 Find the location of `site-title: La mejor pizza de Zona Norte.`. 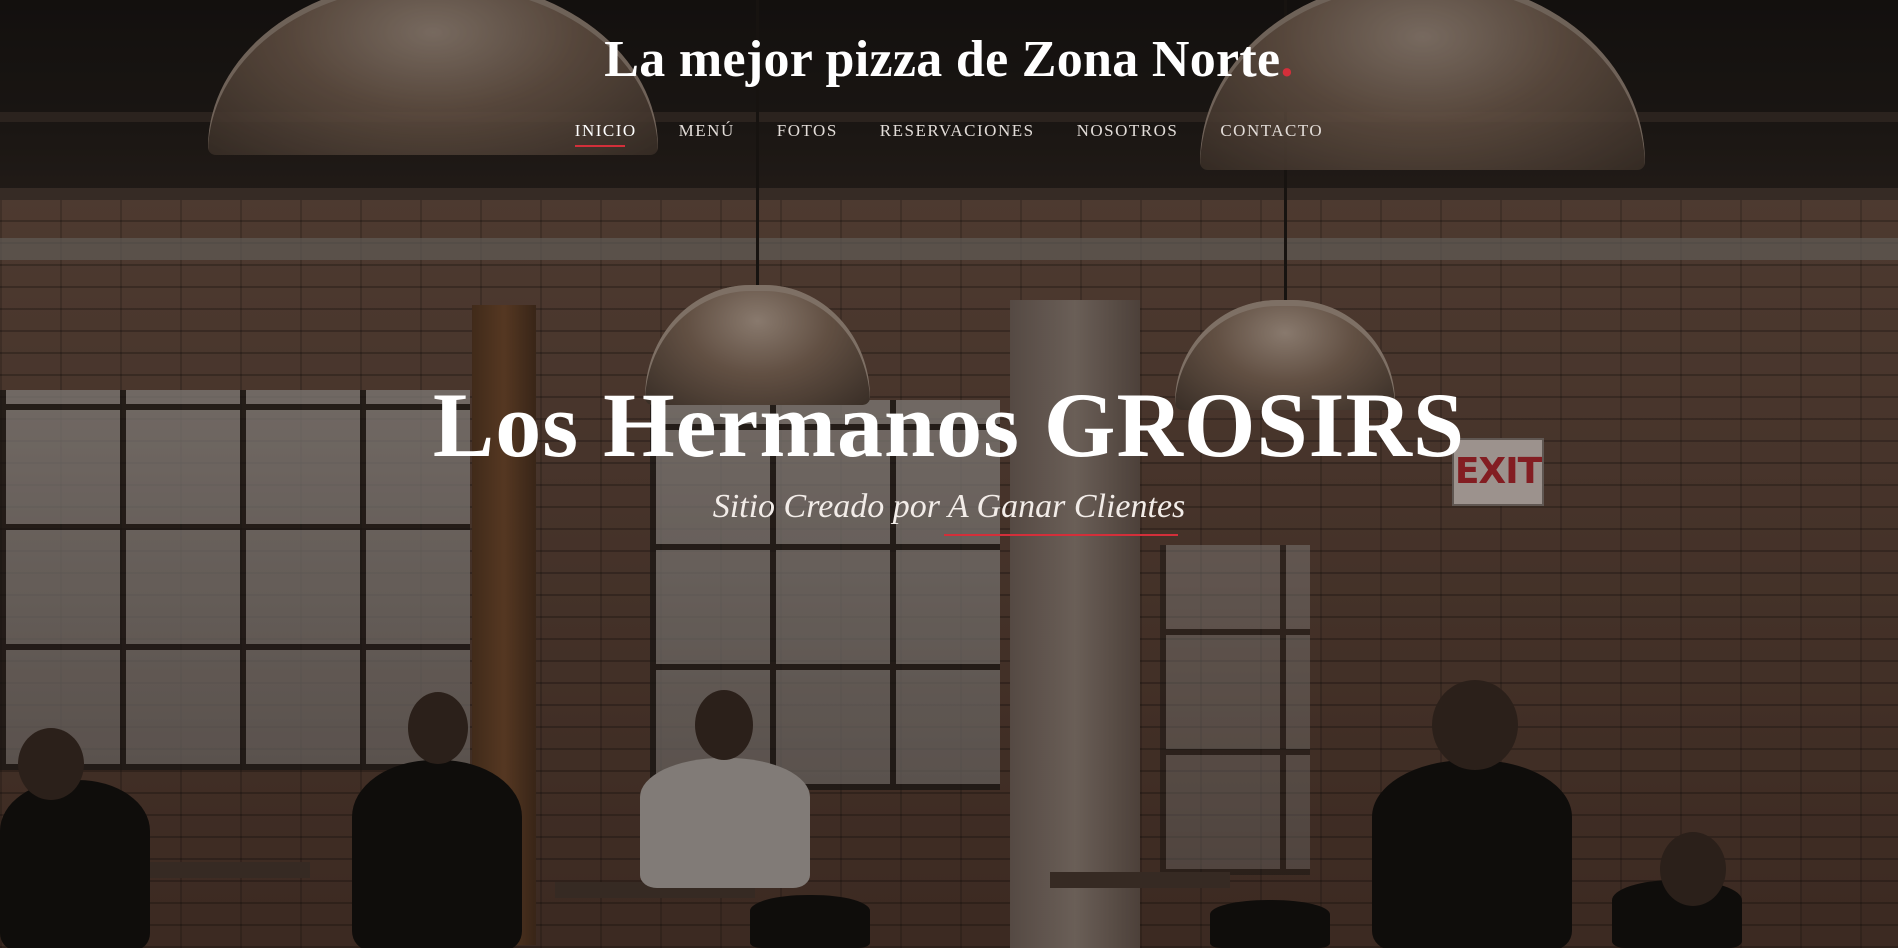

site-title: La mejor pizza de Zona Norte. is located at coordinates (949, 59).